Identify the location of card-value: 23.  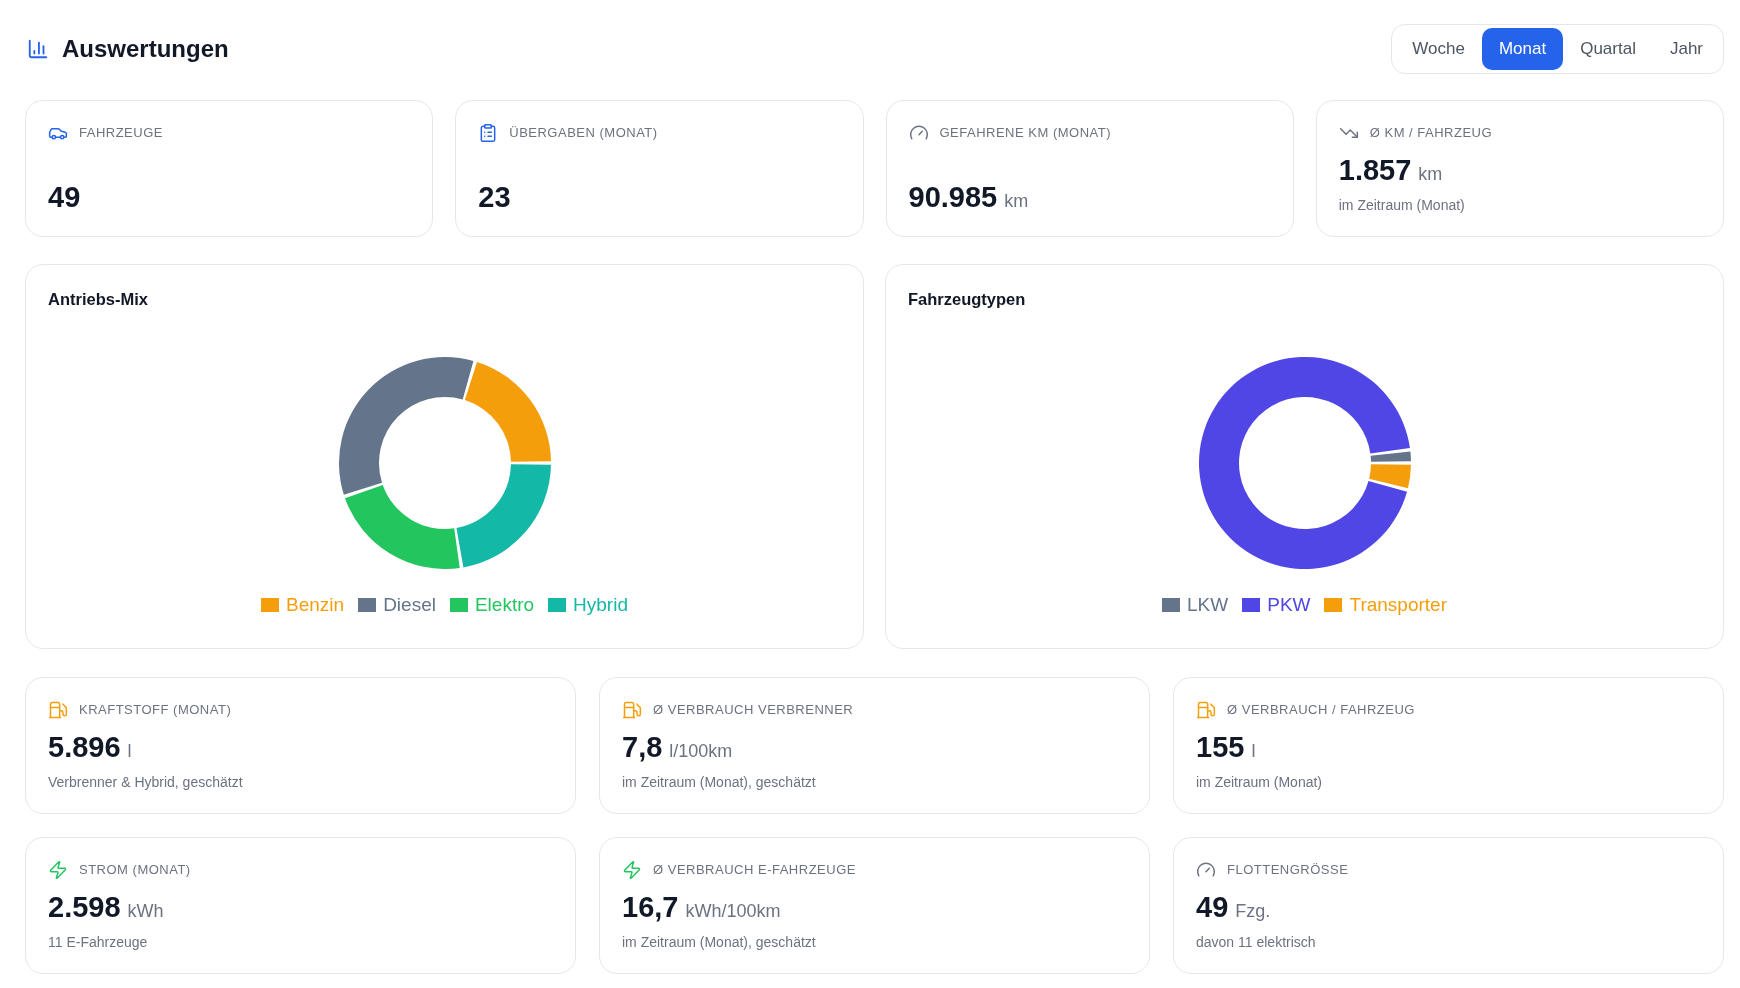
(494, 197).